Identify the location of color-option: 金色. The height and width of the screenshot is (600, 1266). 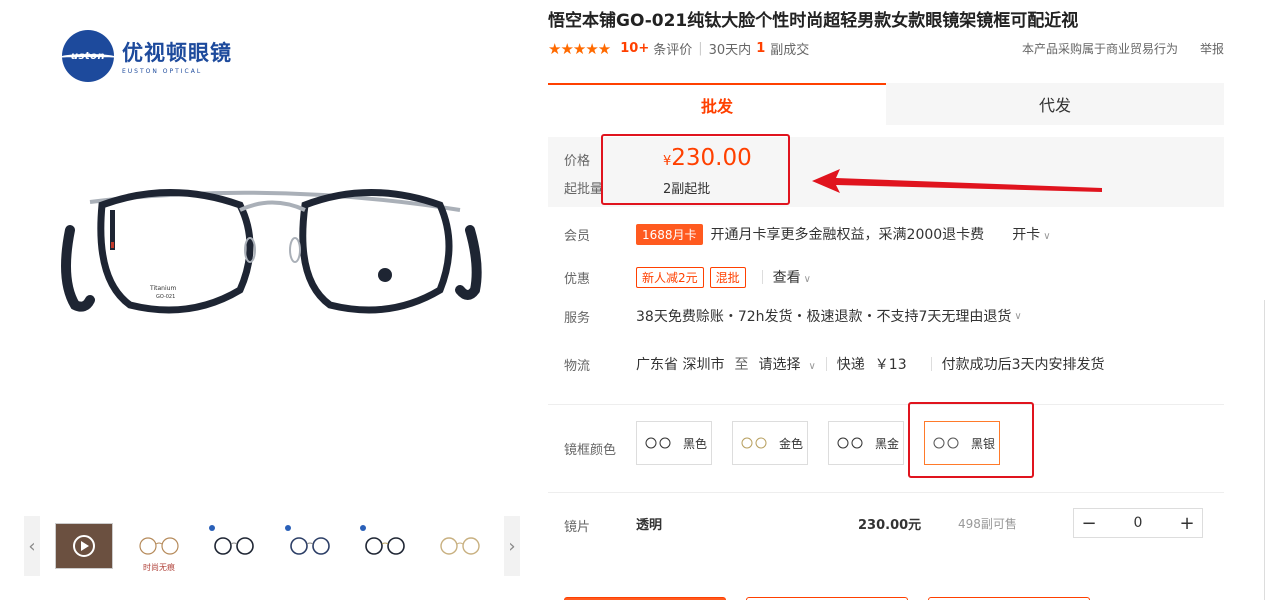
(770, 443).